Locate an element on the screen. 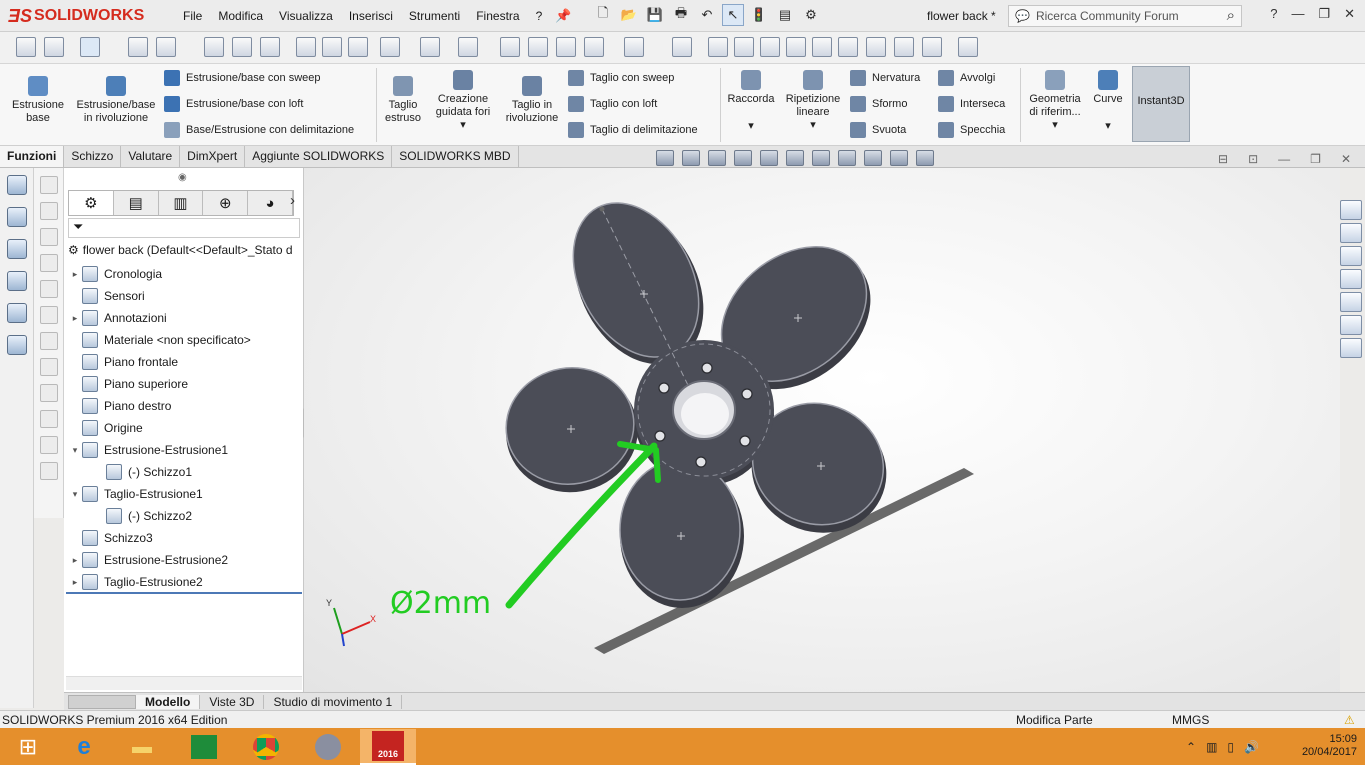 The height and width of the screenshot is (765, 1365). close-button: ✕ is located at coordinates (1349, 14).